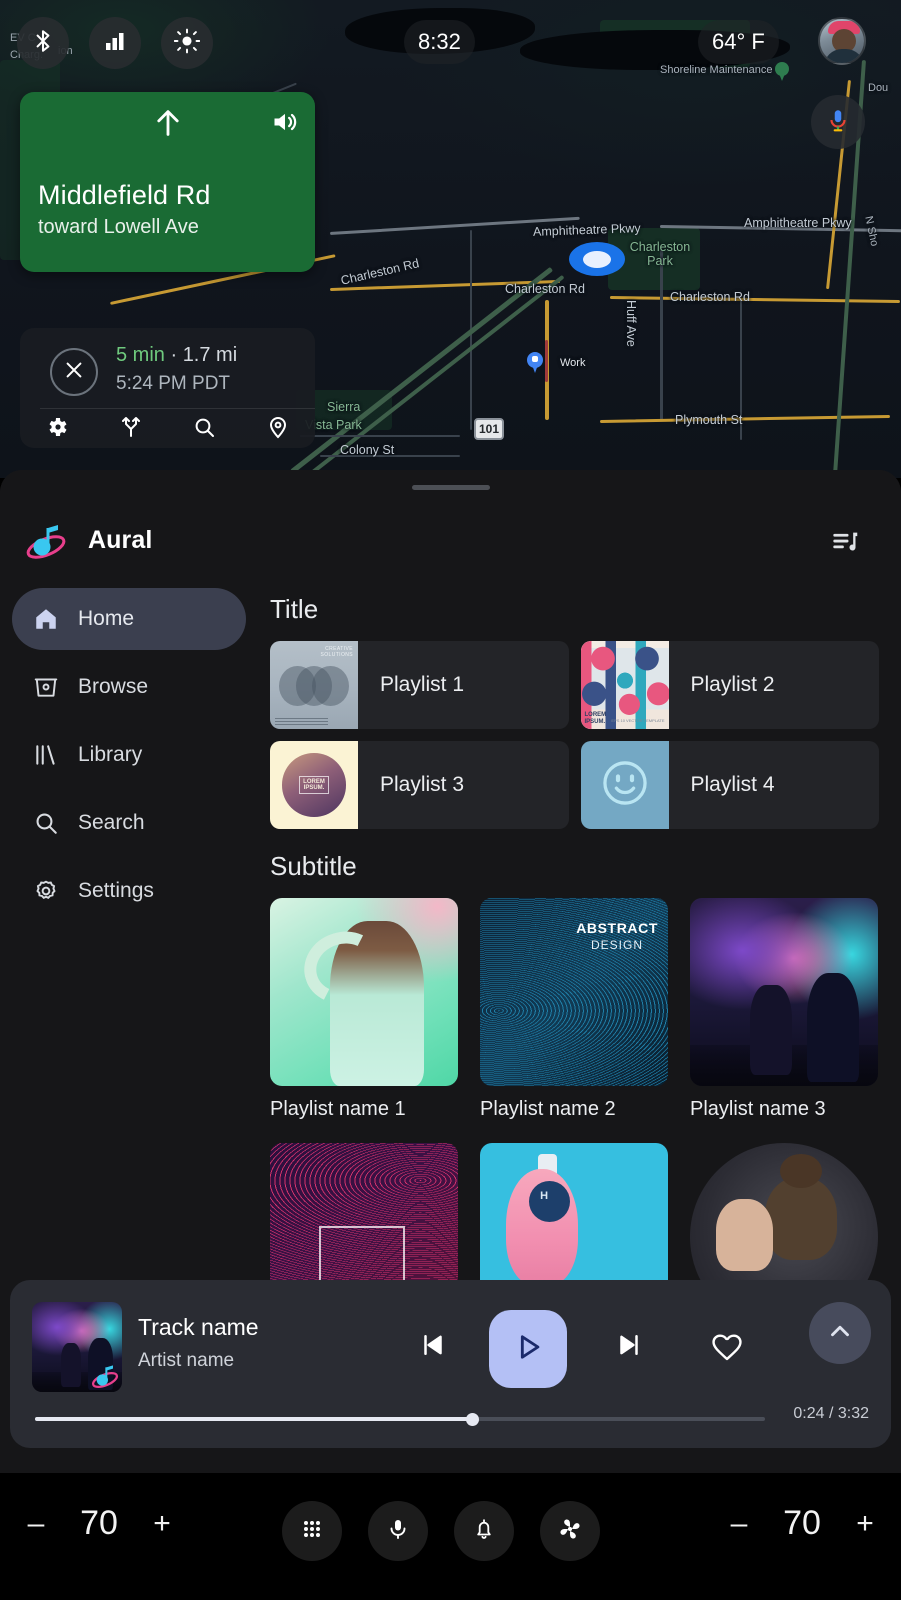  Describe the element at coordinates (738, 42) in the screenshot. I see `temperature-display: 64° F` at that location.